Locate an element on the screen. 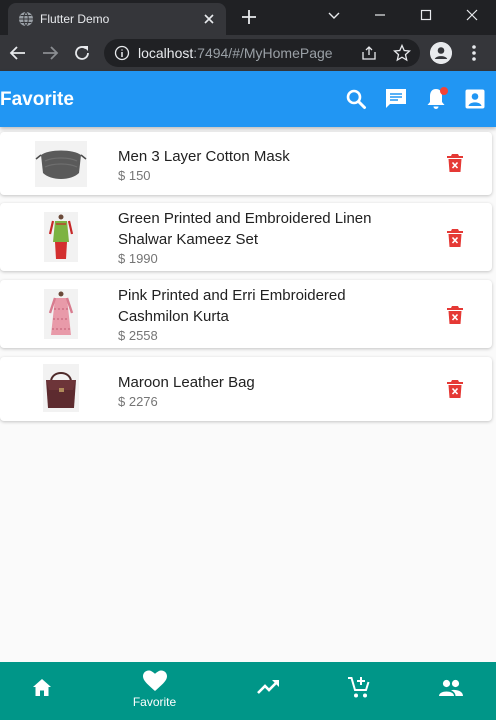 This screenshot has height=720, width=496. plus-icon is located at coordinates (249, 17).